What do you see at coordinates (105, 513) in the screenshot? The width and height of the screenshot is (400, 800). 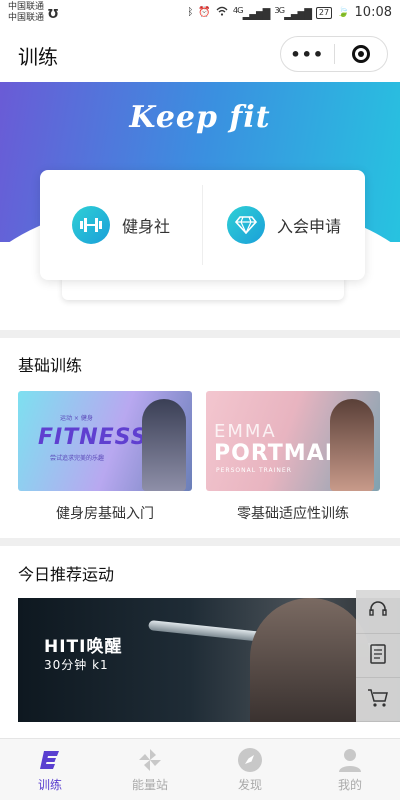 I see `fitness-basics-caption: 健身房基础入门` at bounding box center [105, 513].